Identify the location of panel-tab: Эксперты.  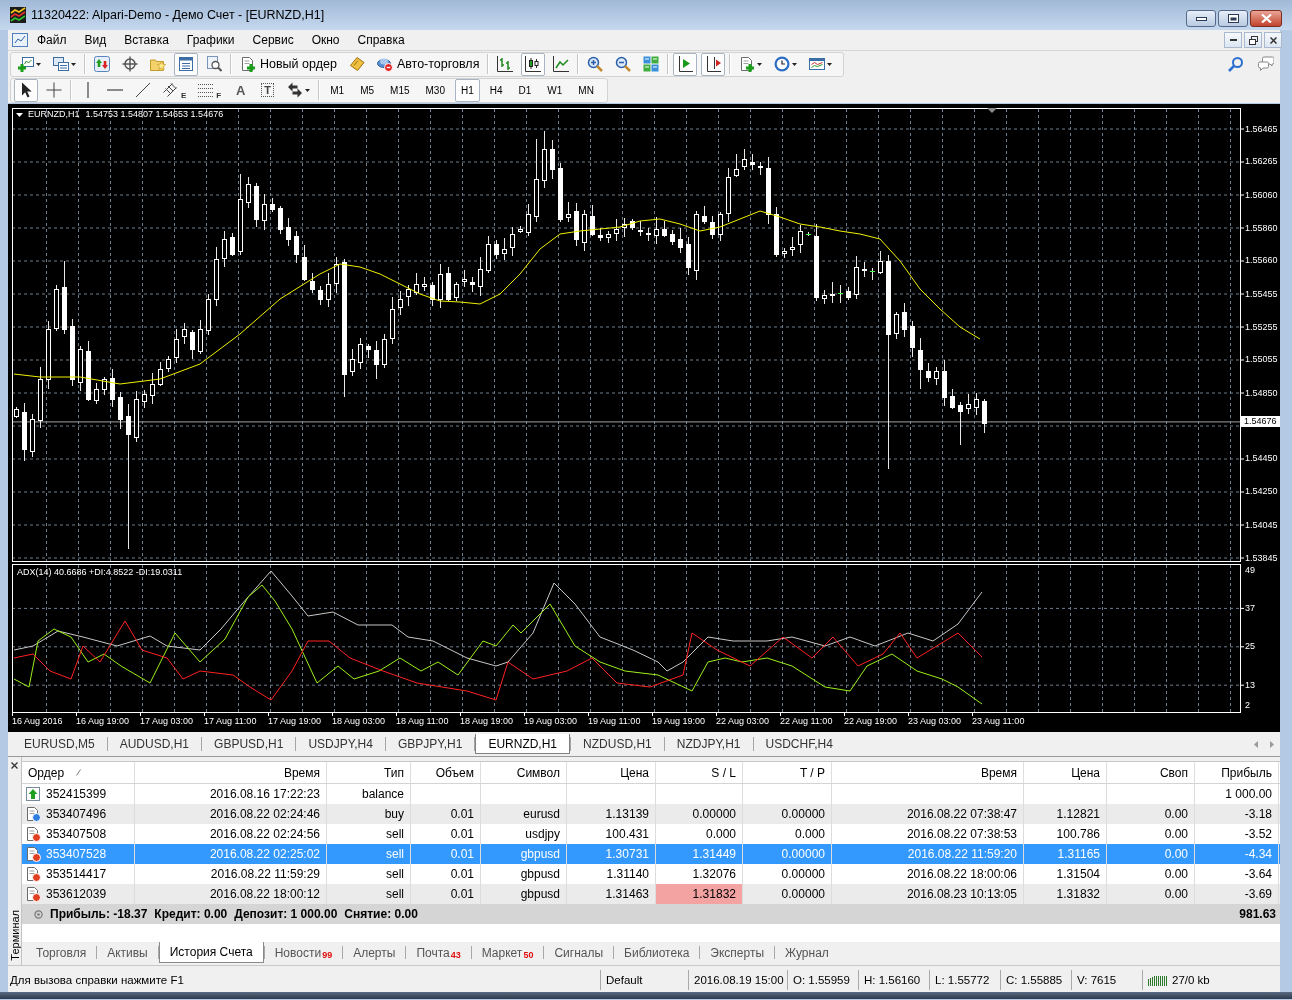
(737, 952).